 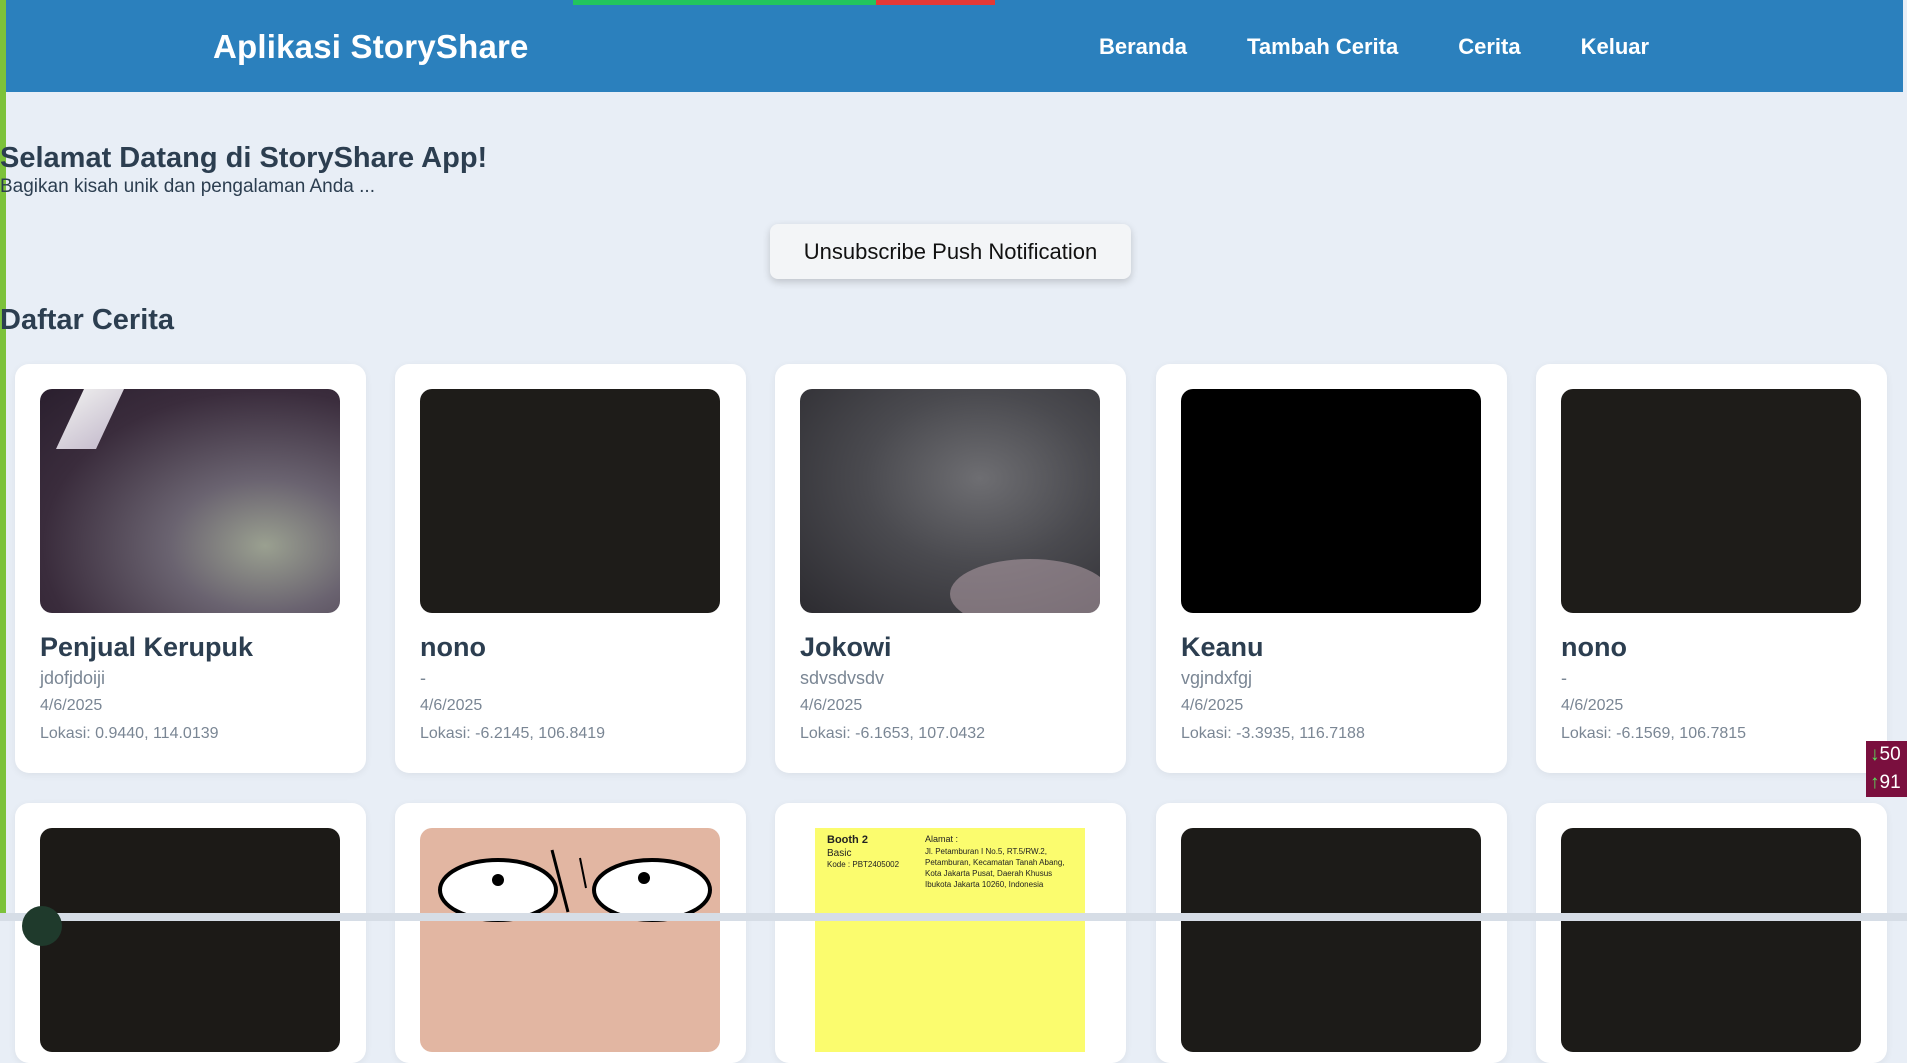 What do you see at coordinates (1222, 647) in the screenshot?
I see `story-name: Keanu` at bounding box center [1222, 647].